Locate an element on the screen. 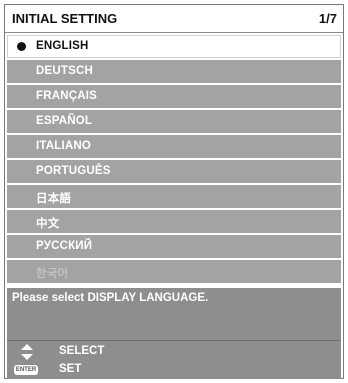  language-item-espanol: ESPAÑOL is located at coordinates (174, 121).